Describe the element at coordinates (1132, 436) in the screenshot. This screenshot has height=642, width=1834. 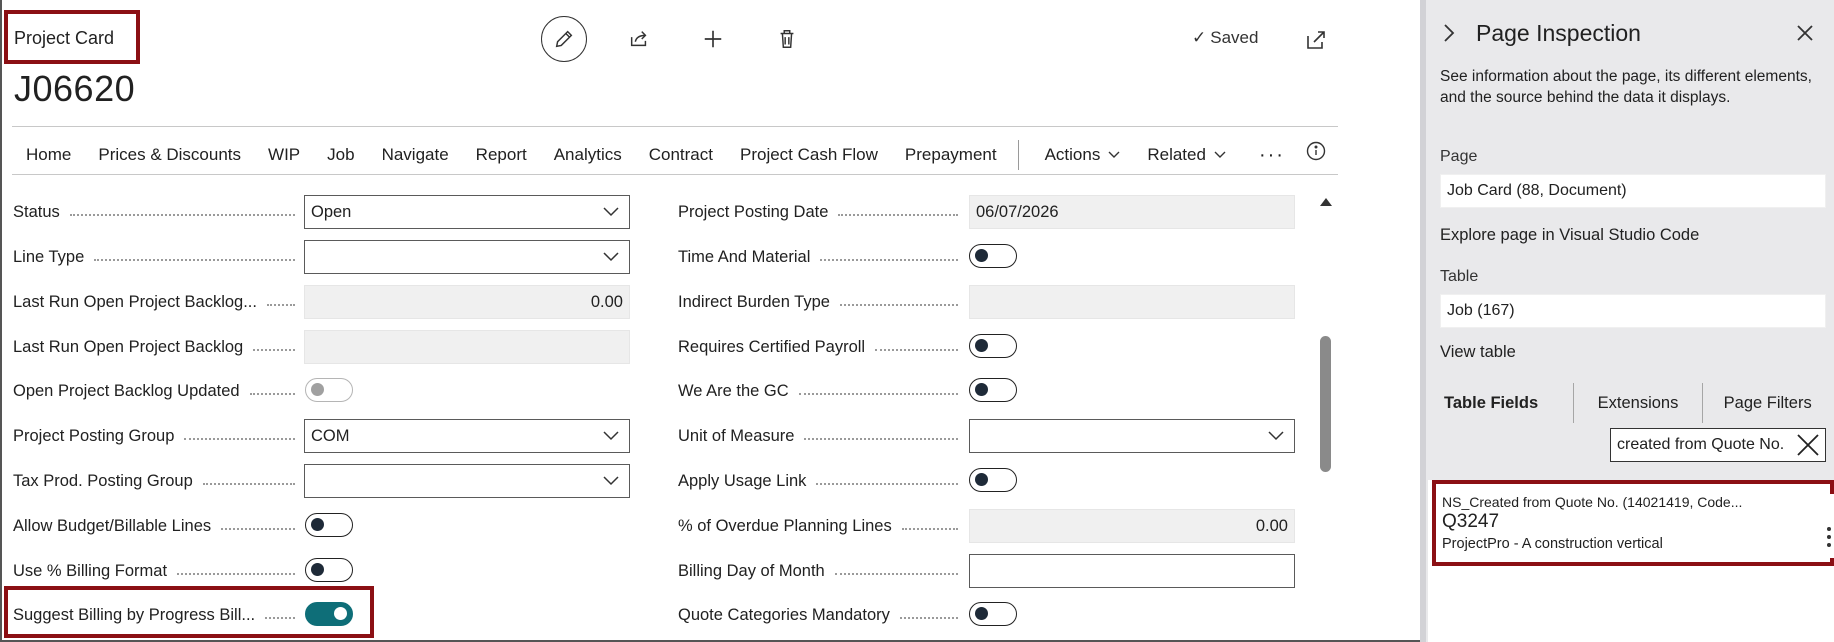
I see `unit-of-measure-dropdown` at that location.